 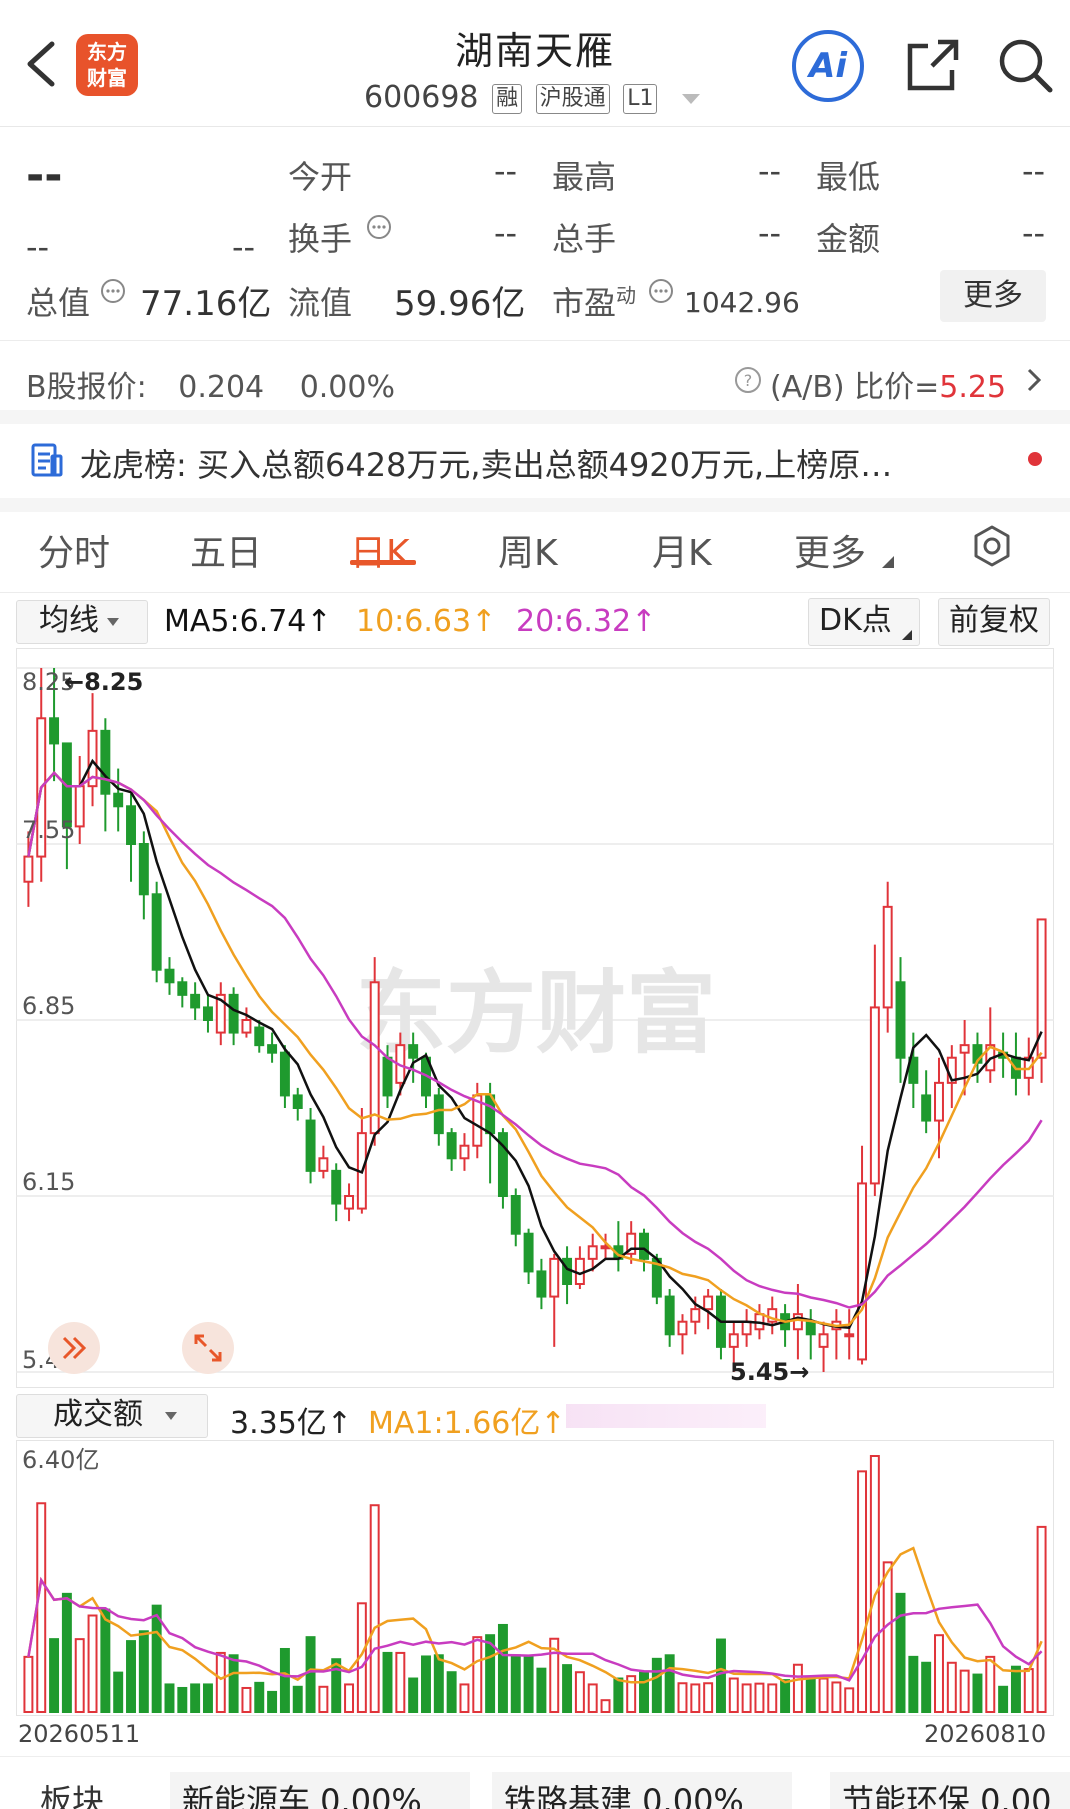 What do you see at coordinates (1034, 171) in the screenshot?
I see `low-value: --` at bounding box center [1034, 171].